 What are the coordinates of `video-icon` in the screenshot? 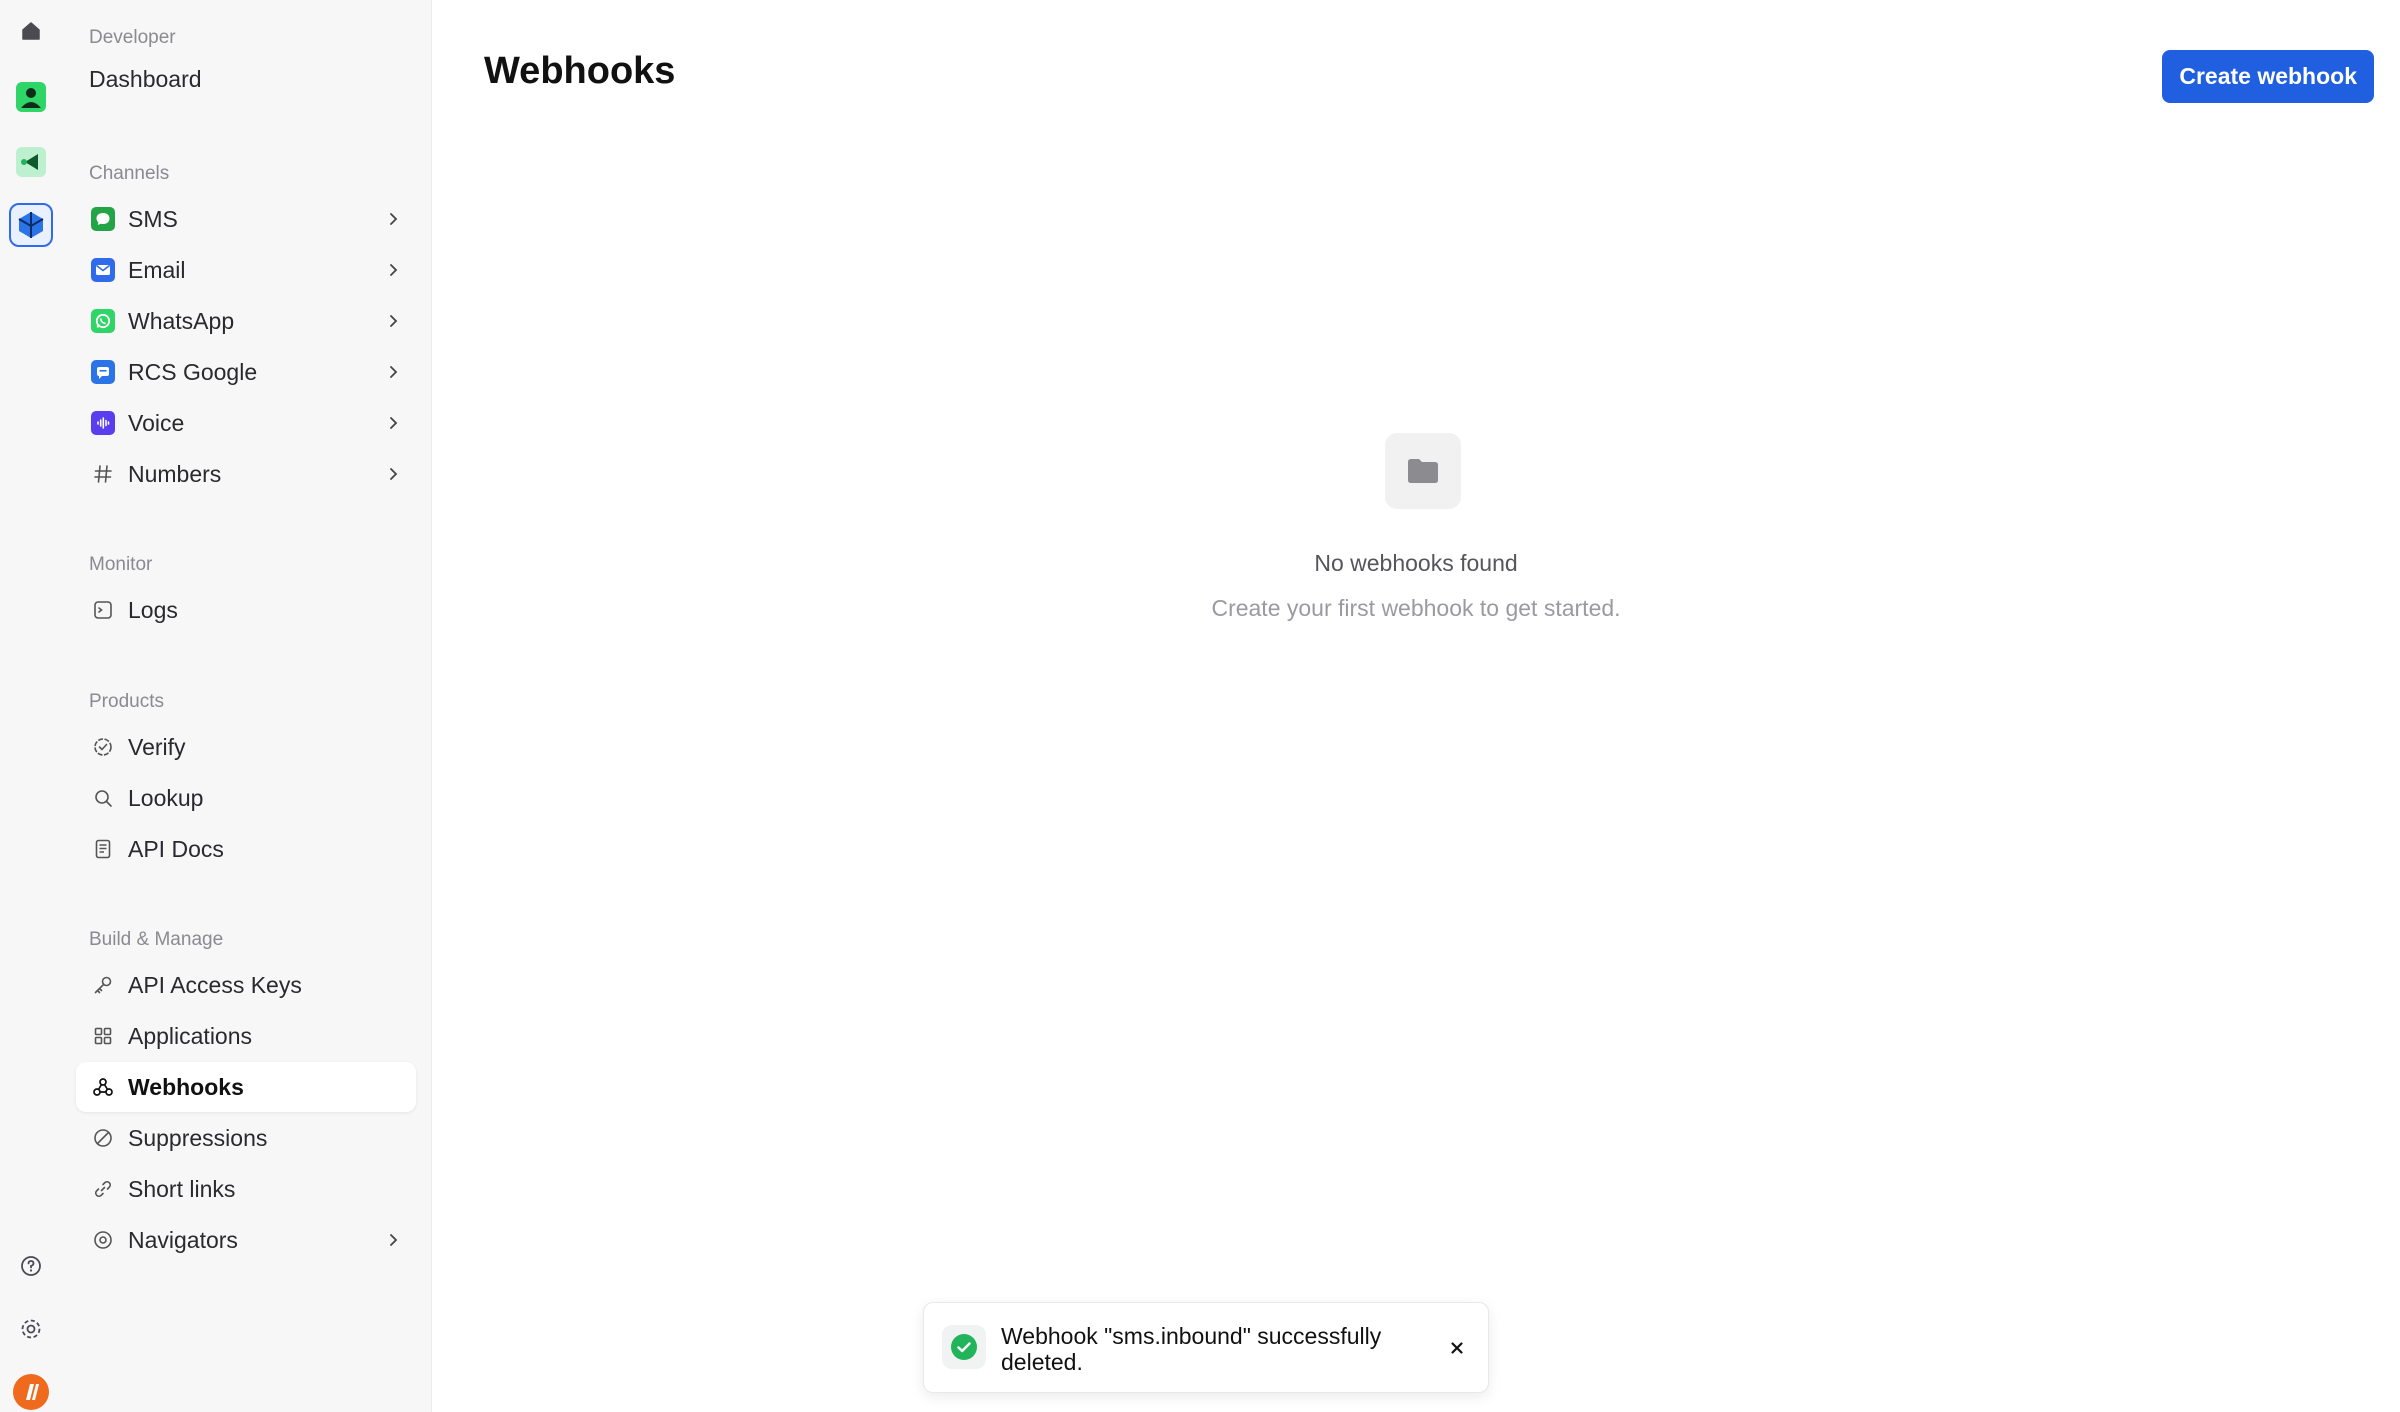 It's located at (31, 162).